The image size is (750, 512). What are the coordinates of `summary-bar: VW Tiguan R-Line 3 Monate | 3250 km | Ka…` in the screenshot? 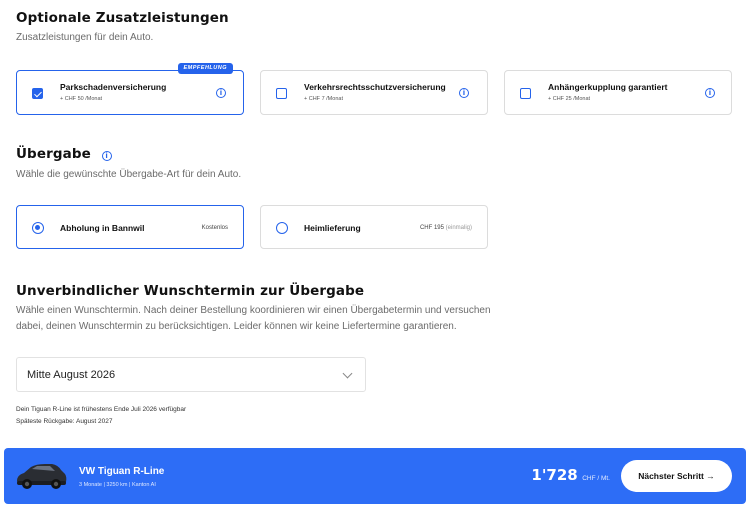 It's located at (375, 476).